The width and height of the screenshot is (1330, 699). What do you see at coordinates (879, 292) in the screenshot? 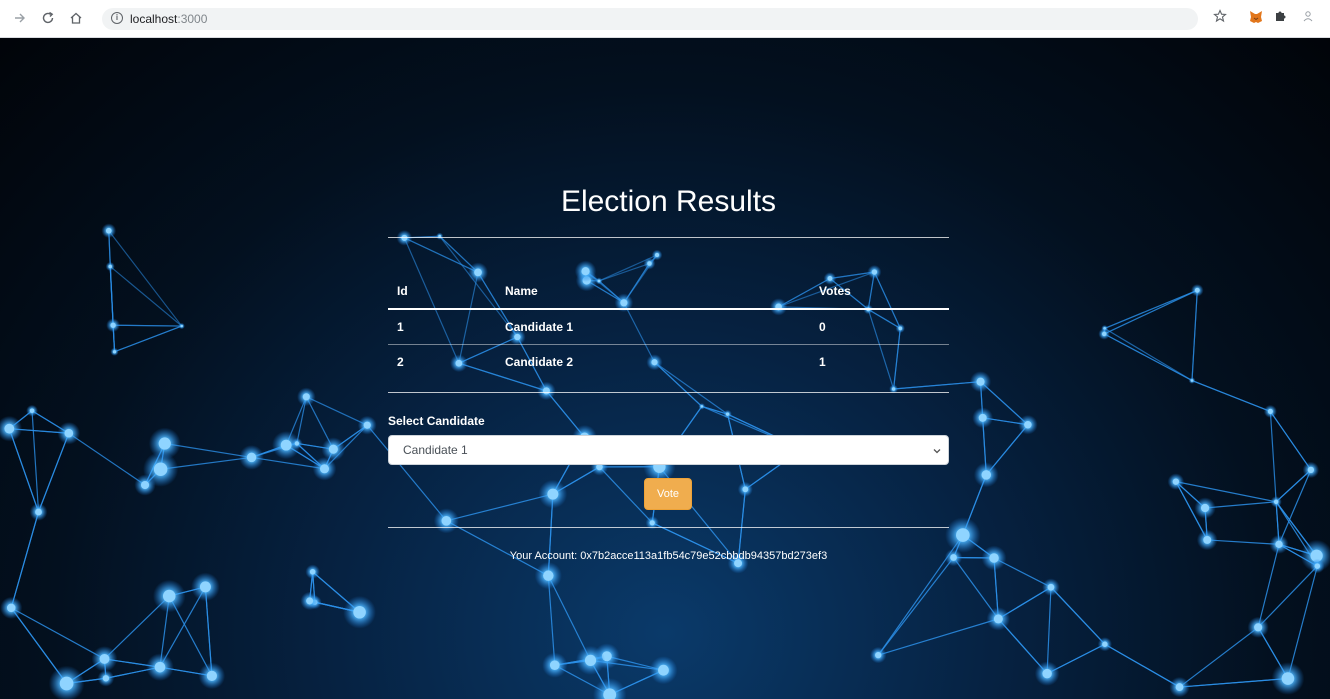
I see `column-header-votes: Votes` at bounding box center [879, 292].